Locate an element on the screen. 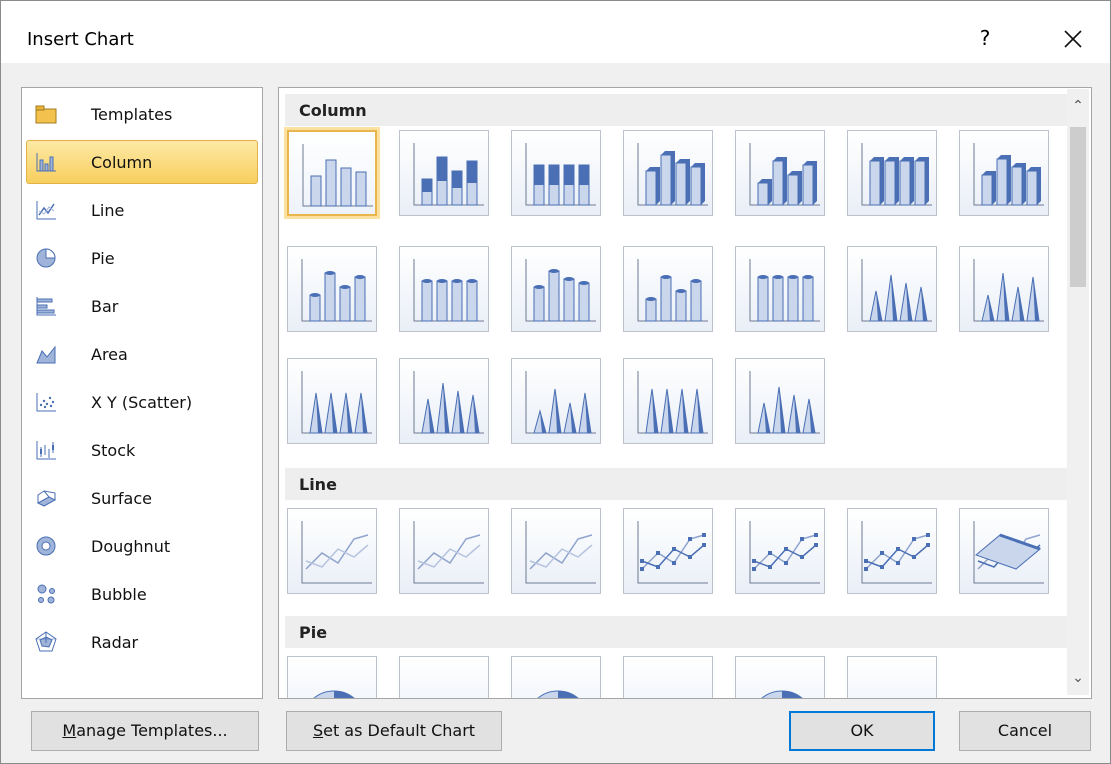 The image size is (1111, 764). chart-type-item-doughnut: Doughnut is located at coordinates (142, 546).